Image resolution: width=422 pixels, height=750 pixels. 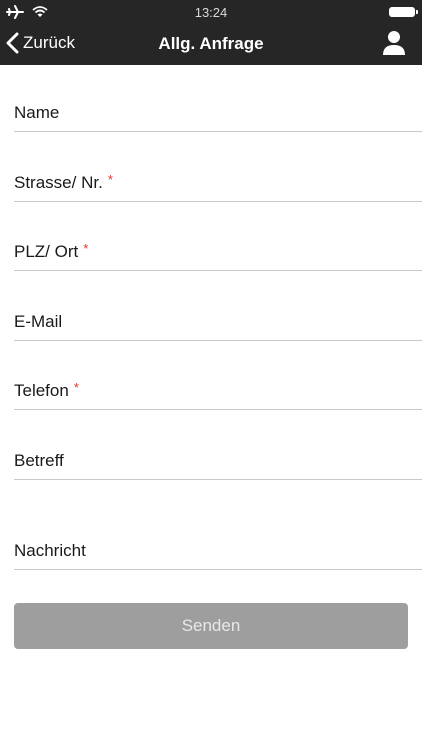 What do you see at coordinates (218, 462) in the screenshot?
I see `subject-field: Betreff` at bounding box center [218, 462].